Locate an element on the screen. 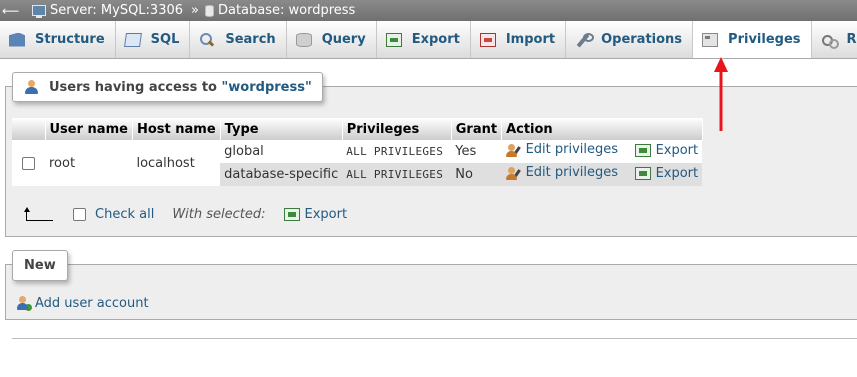 This screenshot has height=377, width=857. column-header-select is located at coordinates (29, 129).